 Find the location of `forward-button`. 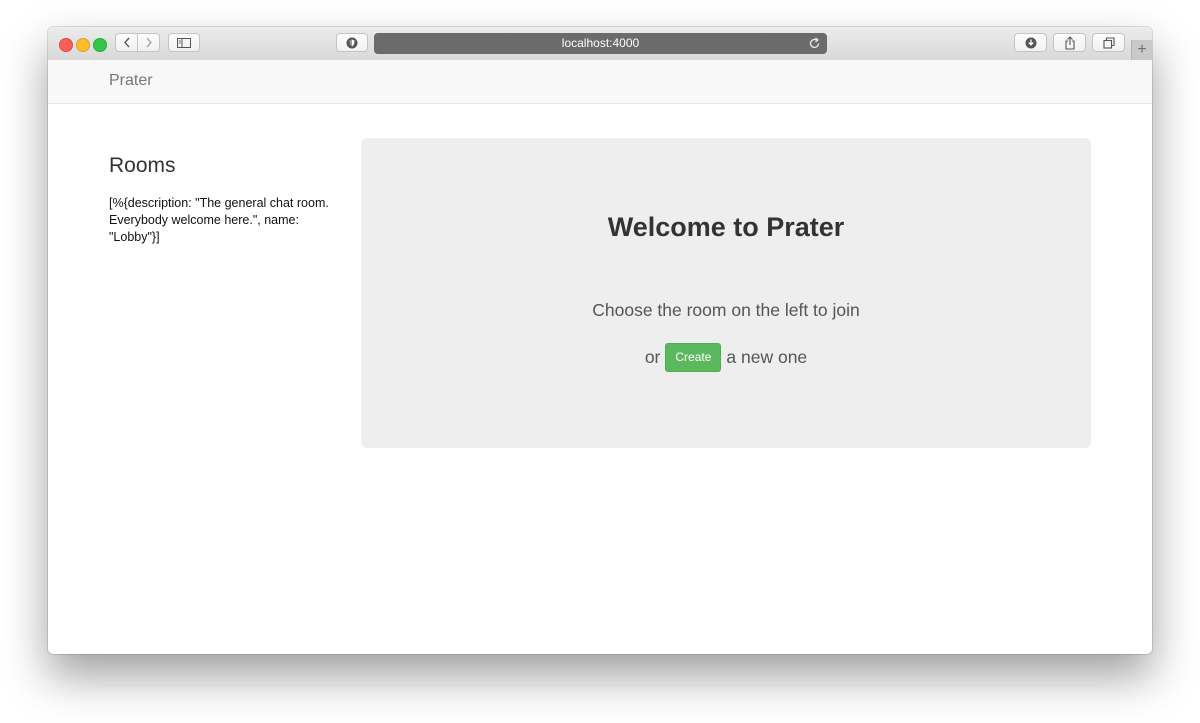

forward-button is located at coordinates (148, 42).